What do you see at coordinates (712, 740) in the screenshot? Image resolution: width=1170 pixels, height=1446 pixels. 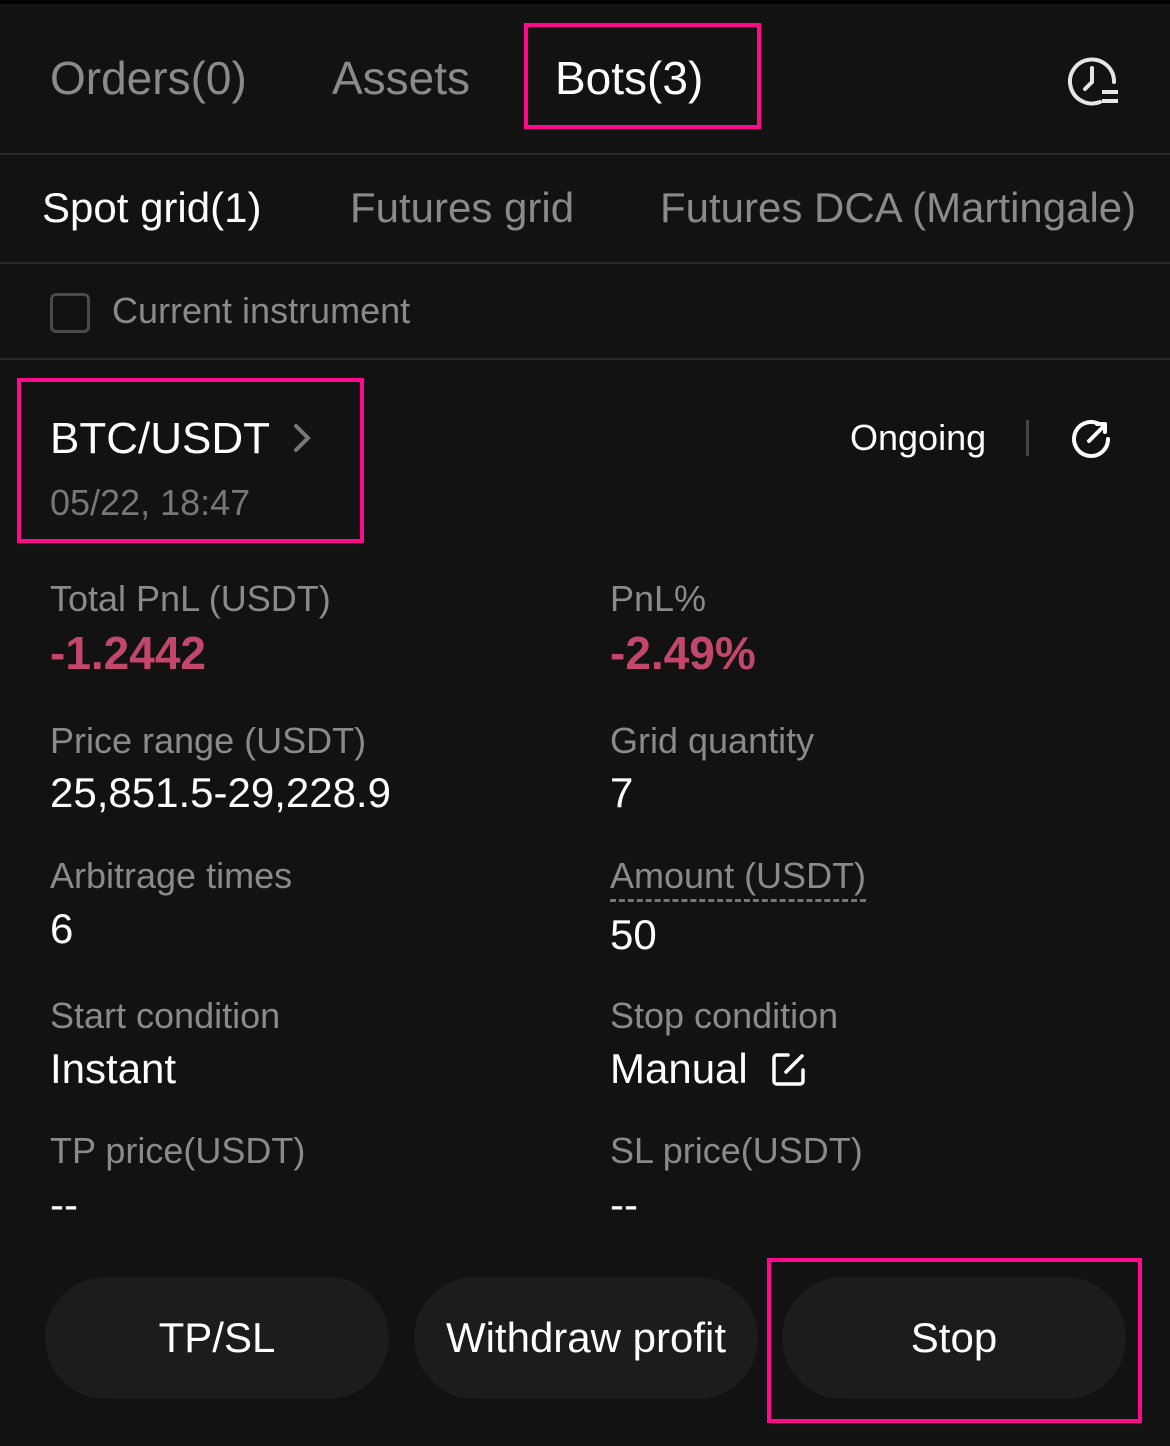 I see `grid-quantity-label: Grid quantity` at bounding box center [712, 740].